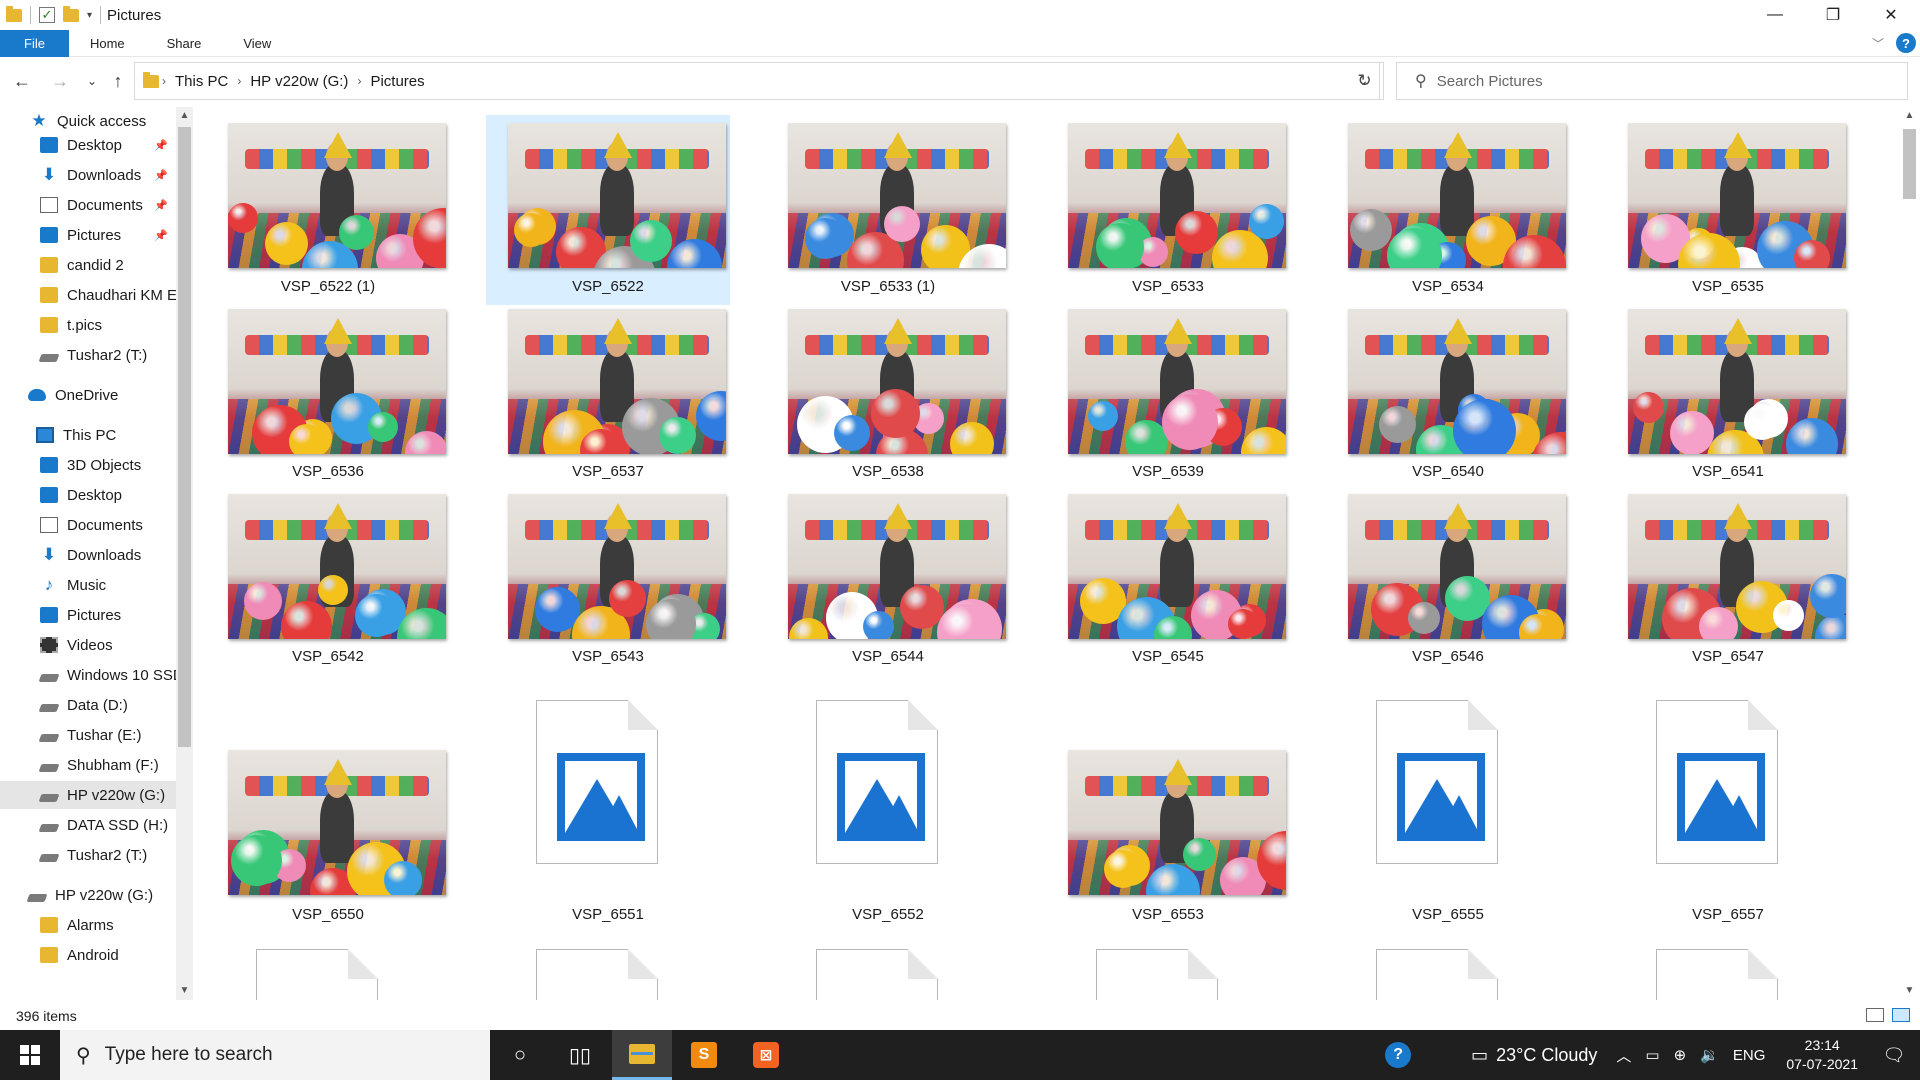 This screenshot has width=1920, height=1080. Describe the element at coordinates (30, 1055) in the screenshot. I see `start-button` at that location.